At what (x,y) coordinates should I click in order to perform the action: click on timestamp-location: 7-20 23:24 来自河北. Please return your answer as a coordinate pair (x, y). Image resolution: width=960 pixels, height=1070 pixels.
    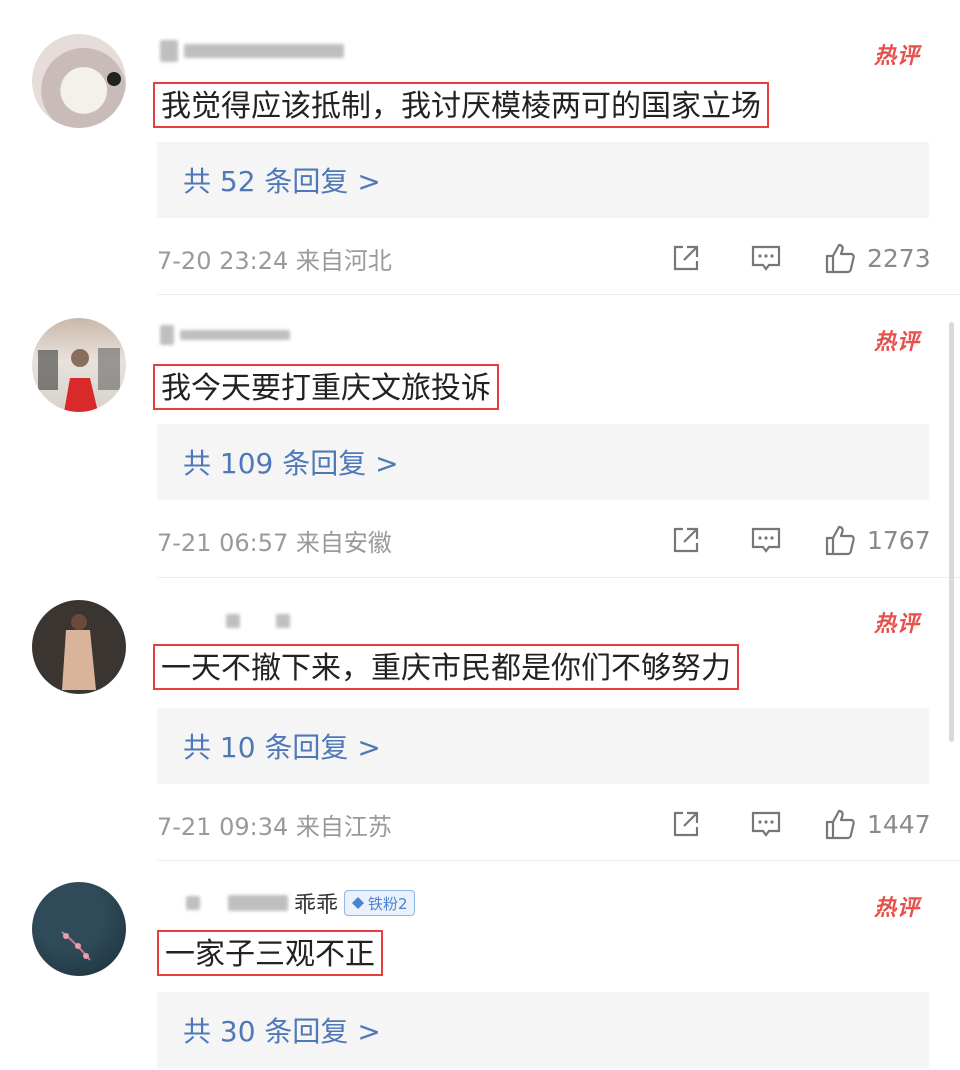
    Looking at the image, I should click on (274, 260).